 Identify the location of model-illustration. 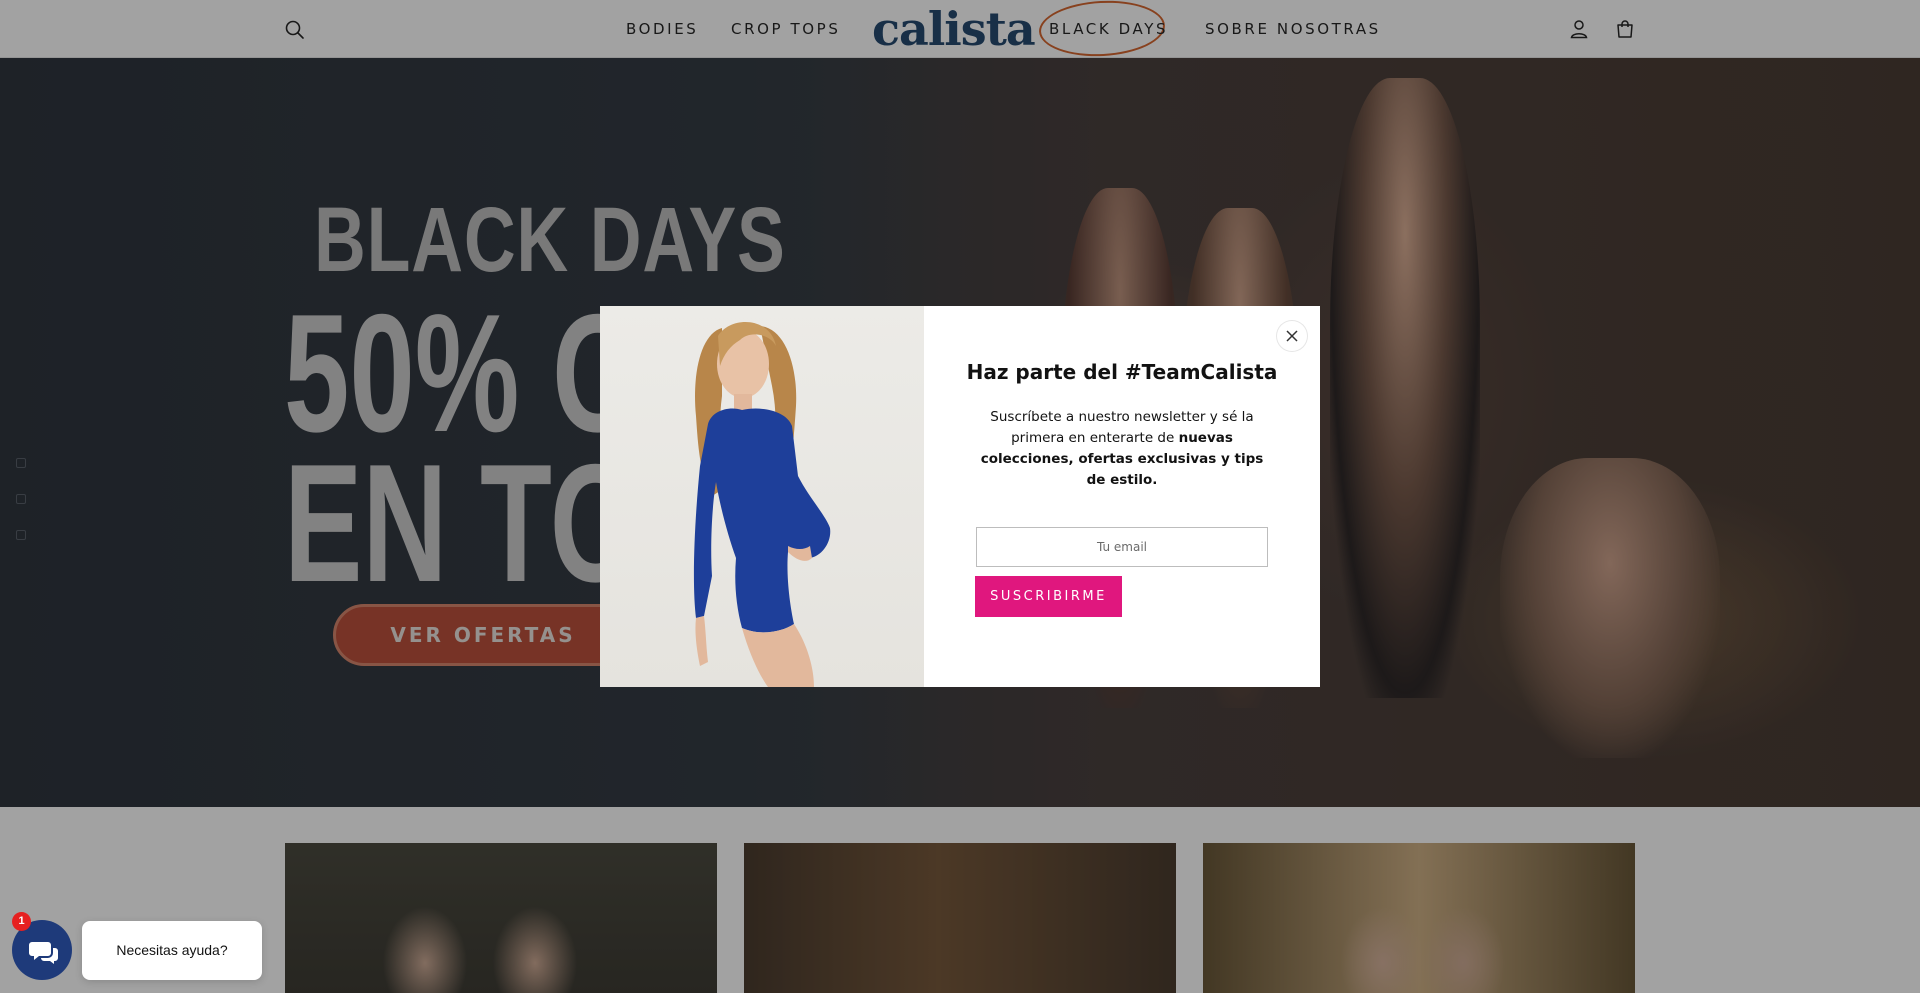
(762, 504).